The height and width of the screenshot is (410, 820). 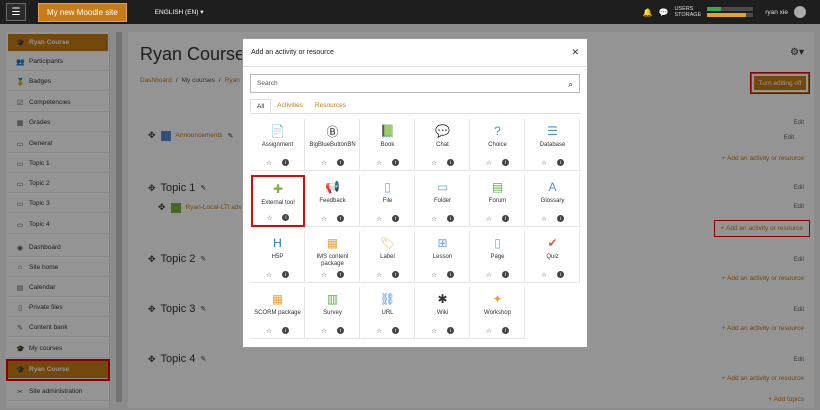 What do you see at coordinates (290, 106) in the screenshot?
I see `tab-activities: Activities` at bounding box center [290, 106].